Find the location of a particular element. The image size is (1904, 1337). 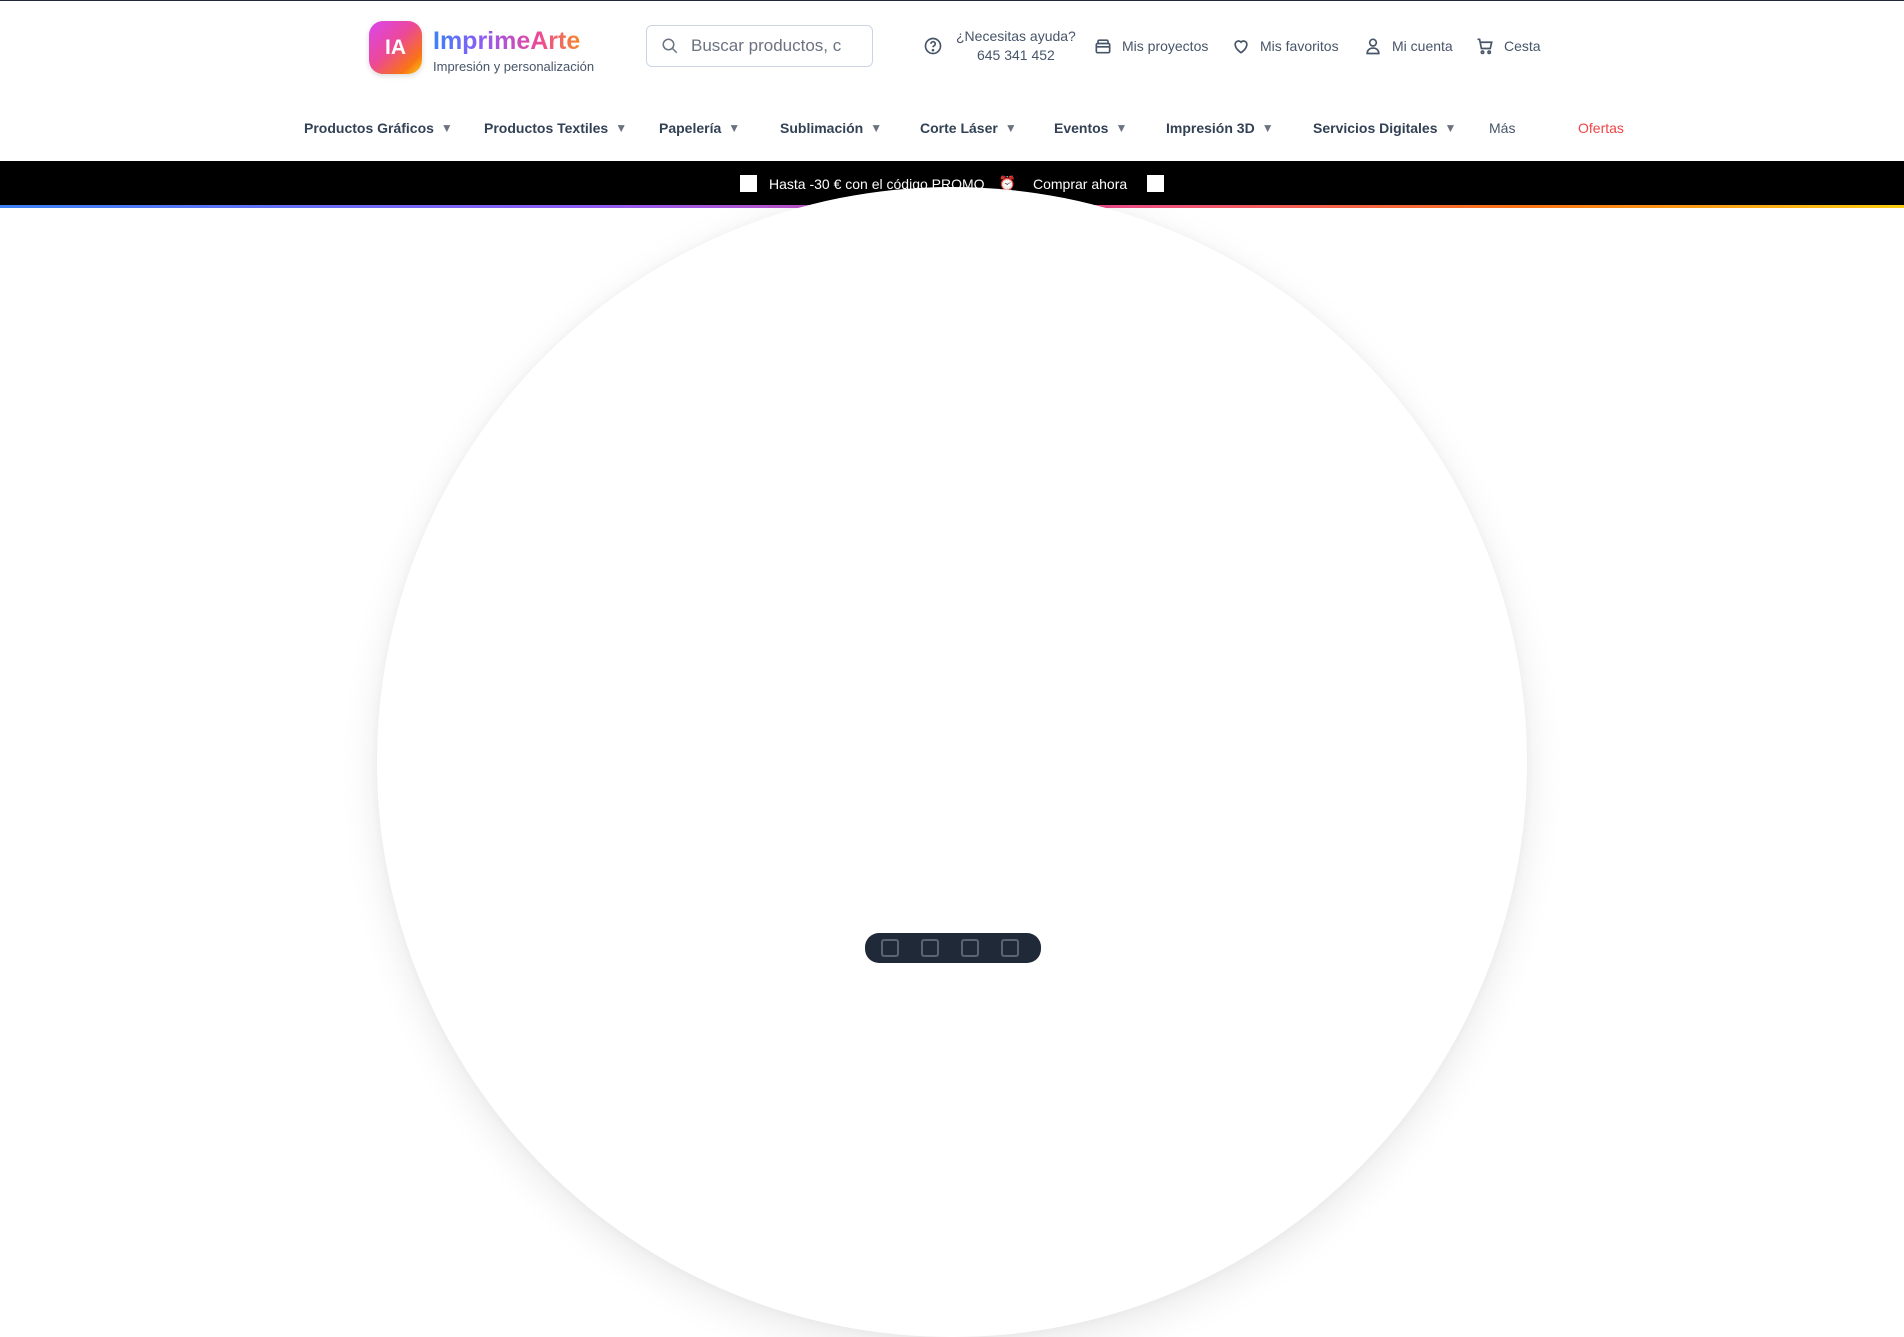

cart-link: Cesta is located at coordinates (1508, 46).